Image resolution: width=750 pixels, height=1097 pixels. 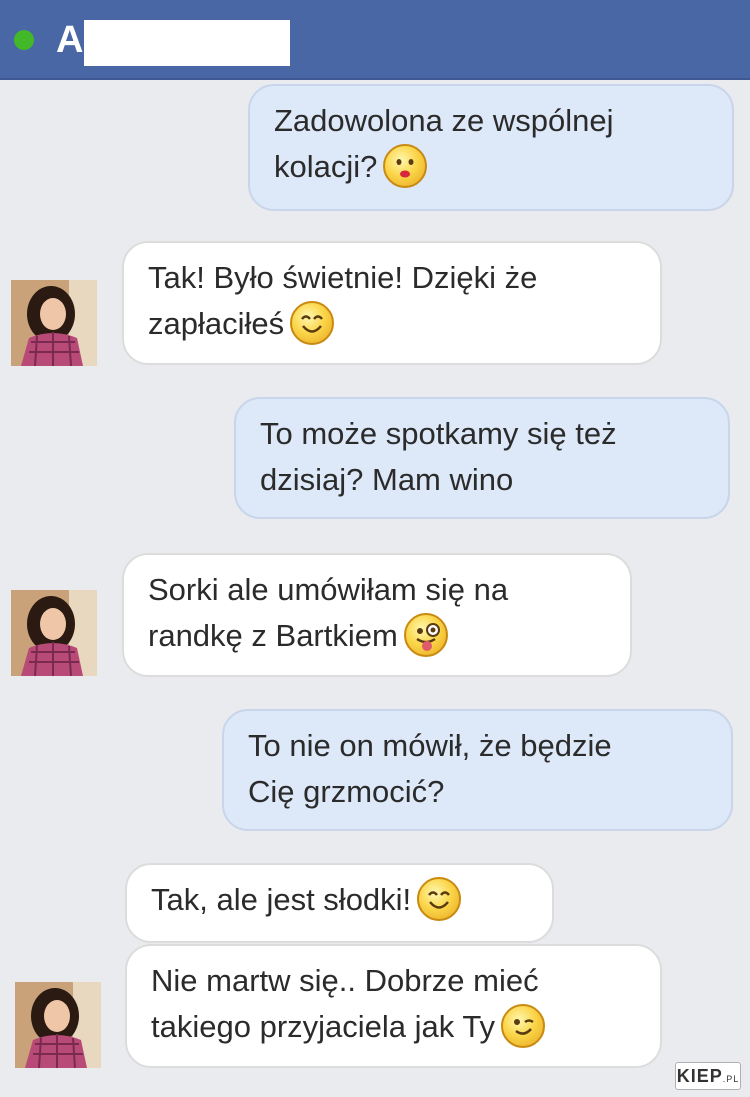 I want to click on message-text: Sorki ale umówiłam się na, so click(x=328, y=589).